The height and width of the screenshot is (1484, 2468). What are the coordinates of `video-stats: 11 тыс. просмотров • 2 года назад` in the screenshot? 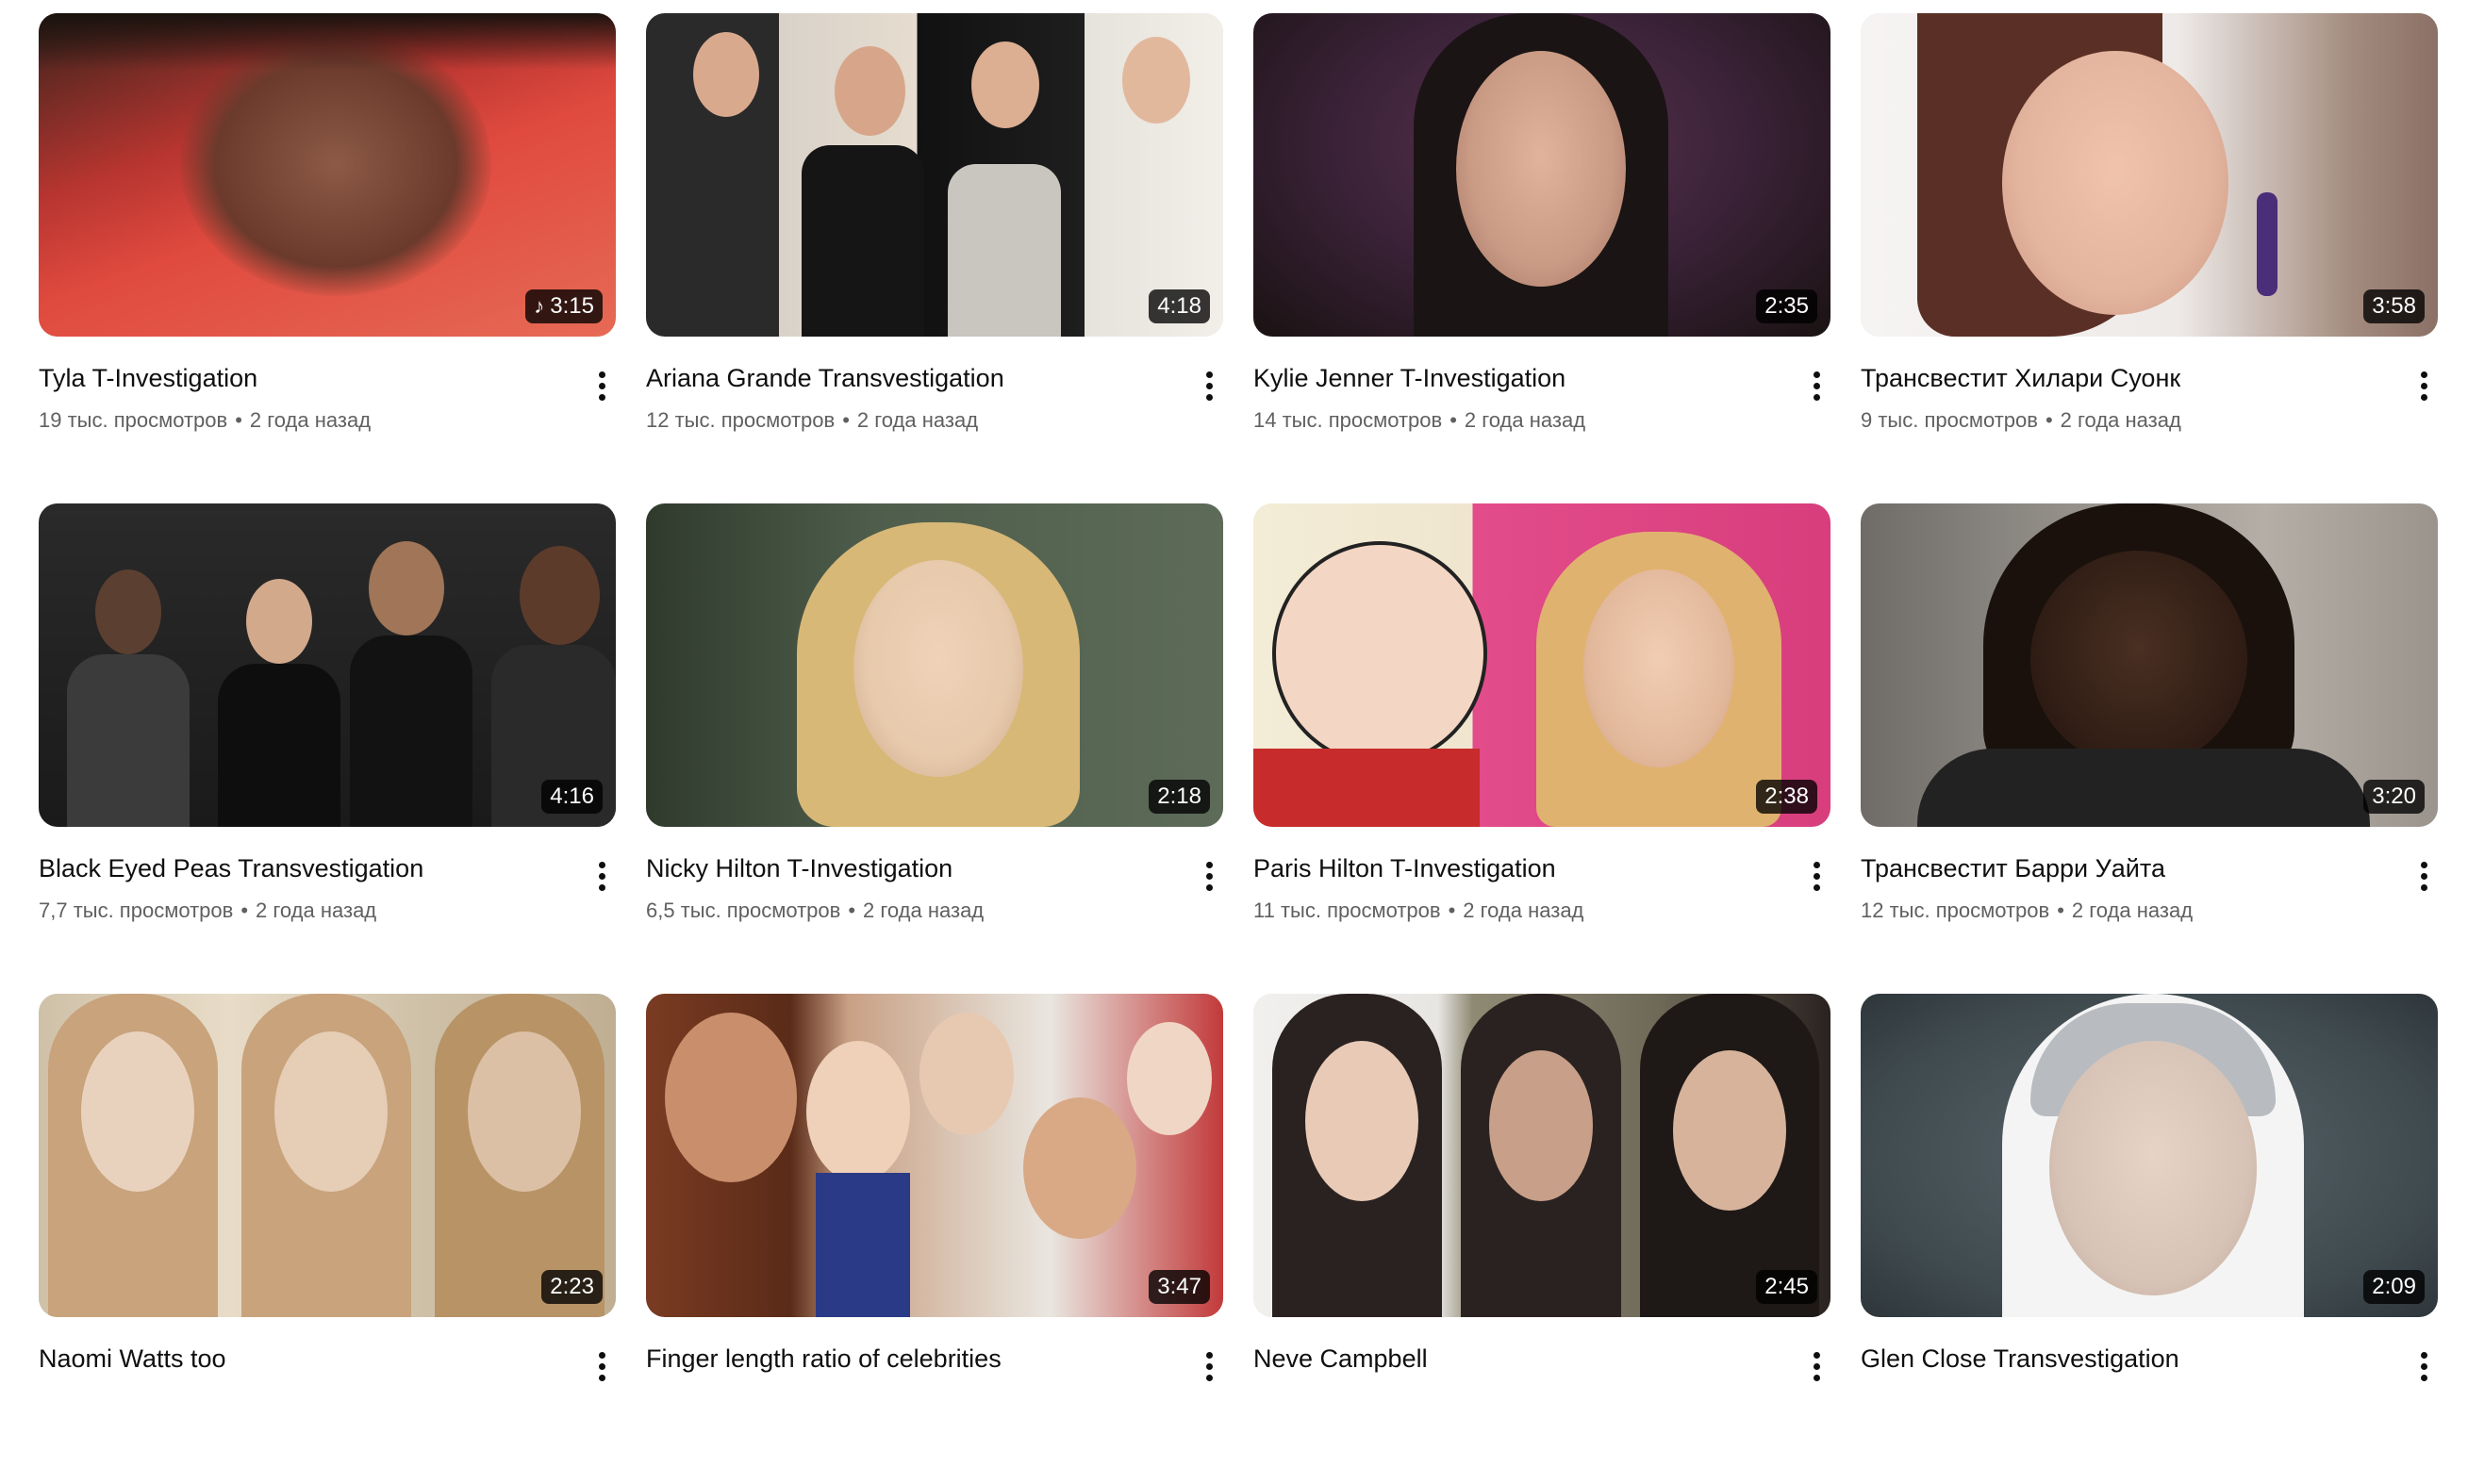 It's located at (1513, 911).